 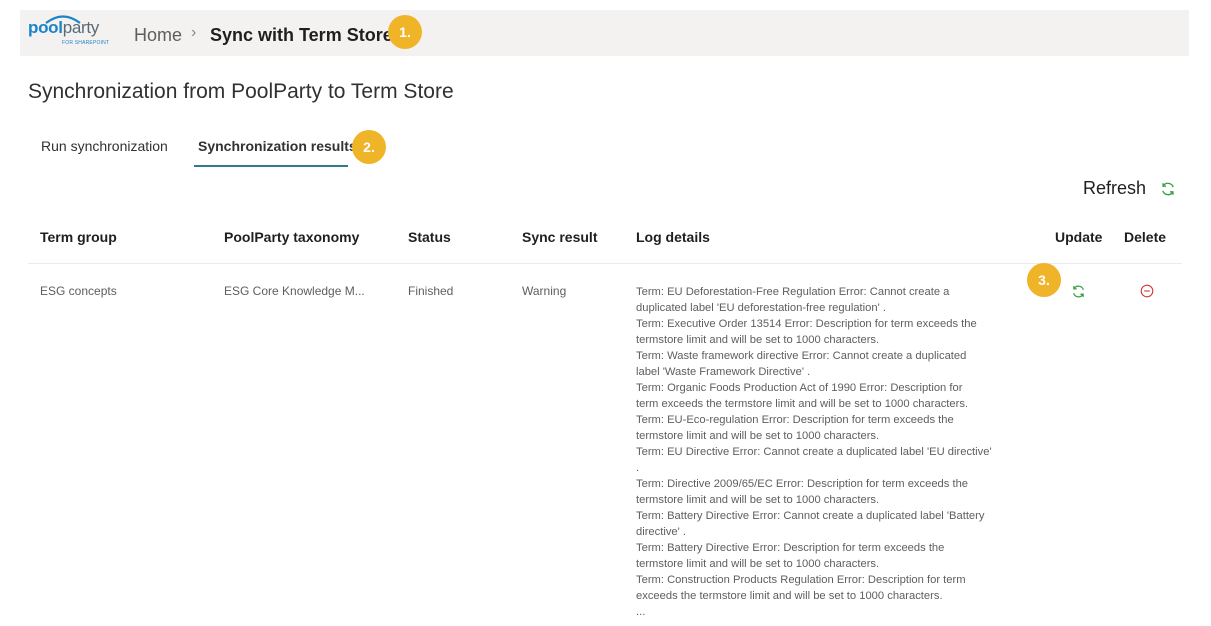 I want to click on refresh-label: Refresh, so click(x=1115, y=188).